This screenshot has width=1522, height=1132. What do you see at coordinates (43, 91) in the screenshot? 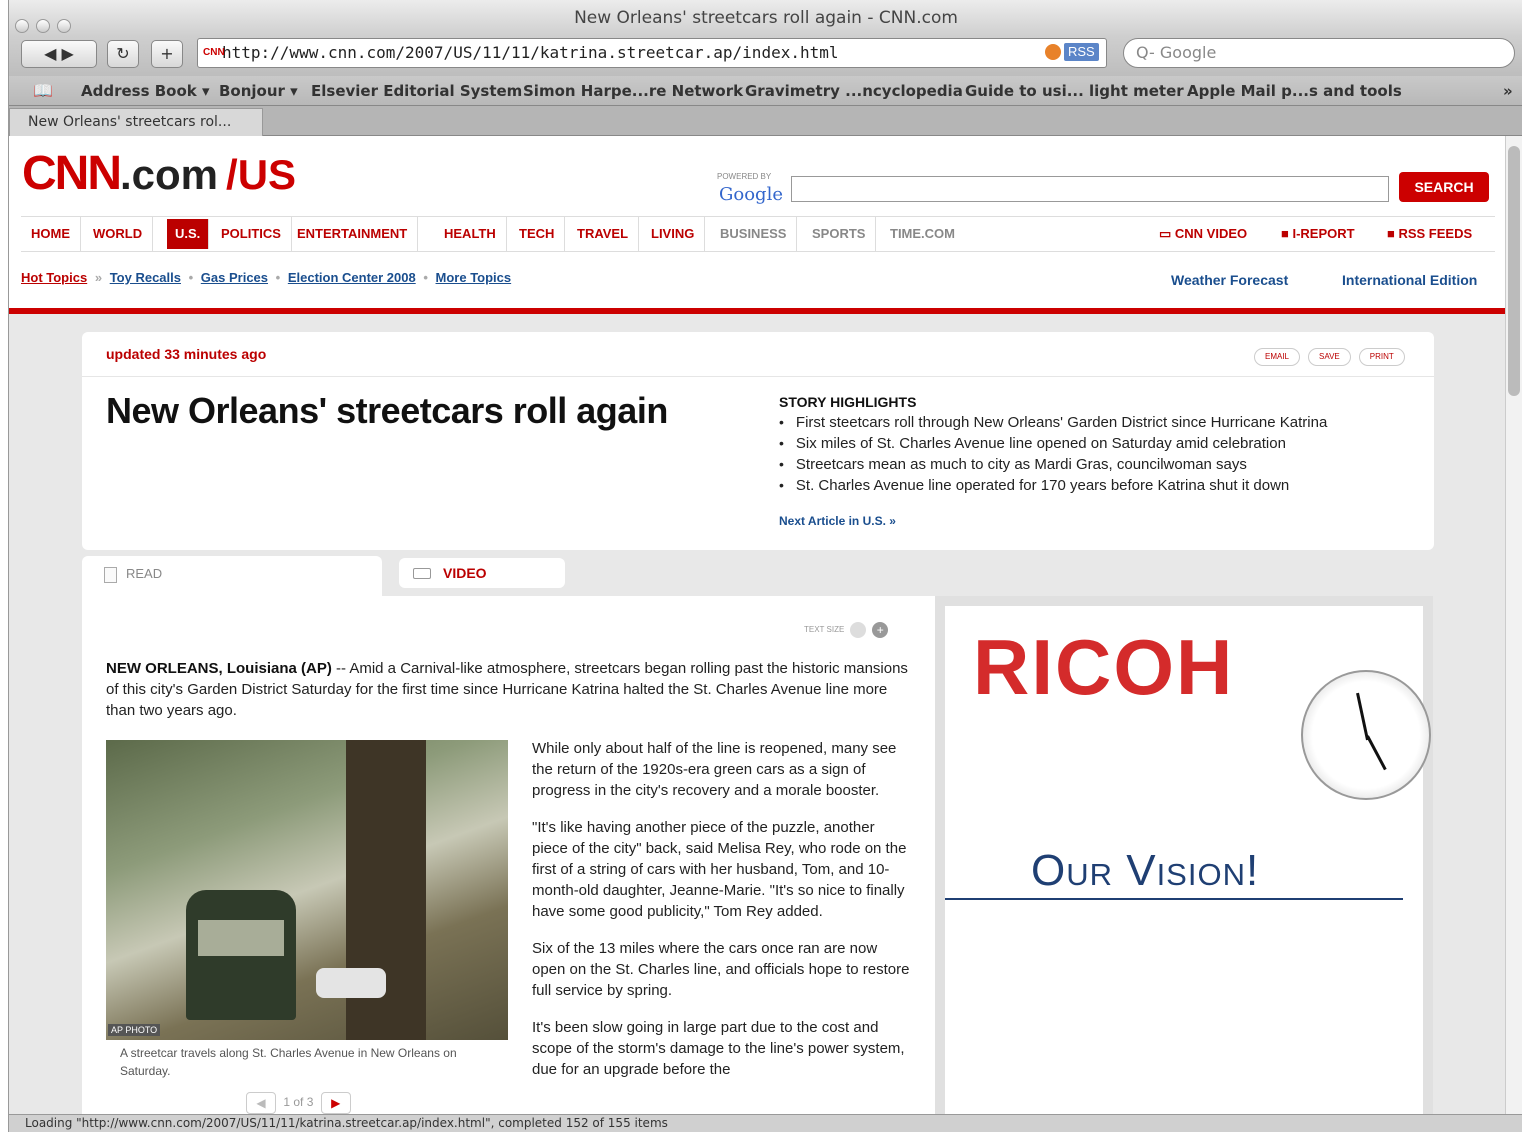
I see `book-icon: 📖` at bounding box center [43, 91].